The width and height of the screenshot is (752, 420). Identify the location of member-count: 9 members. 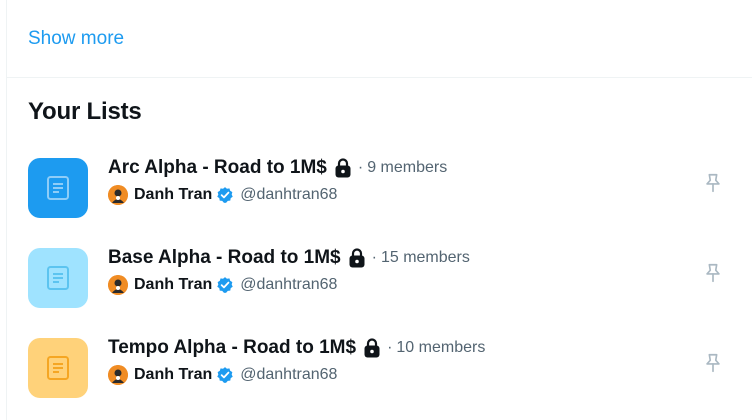
(407, 167).